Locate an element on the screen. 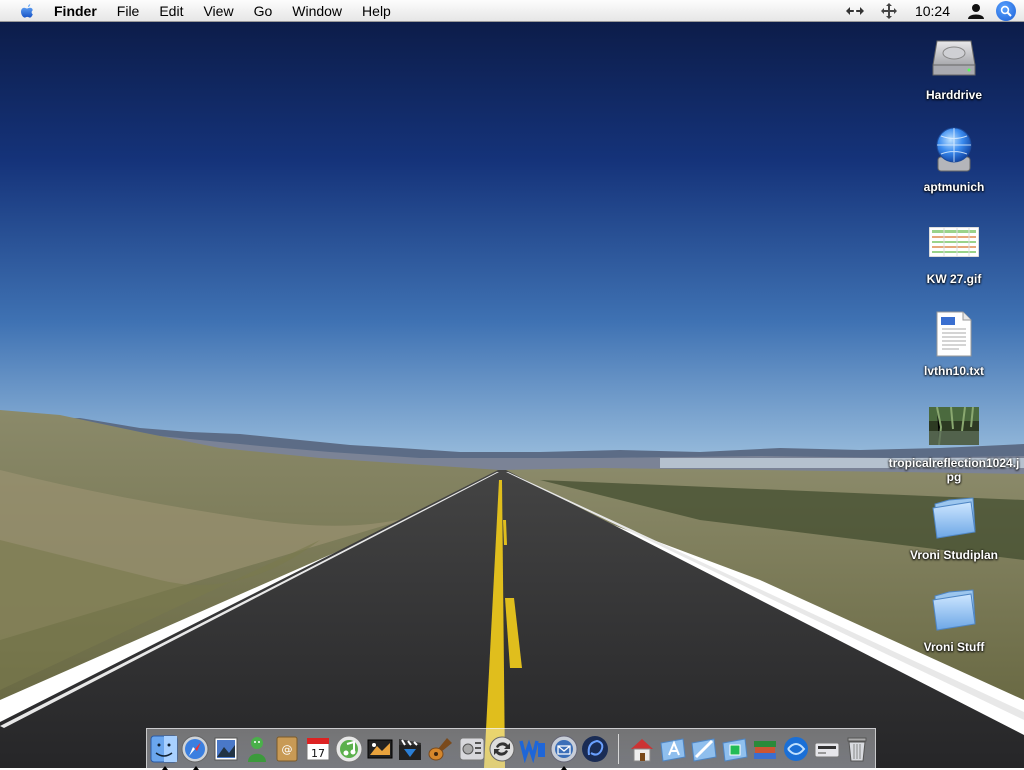 The width and height of the screenshot is (1024, 770). dock-itunes is located at coordinates (348, 749).